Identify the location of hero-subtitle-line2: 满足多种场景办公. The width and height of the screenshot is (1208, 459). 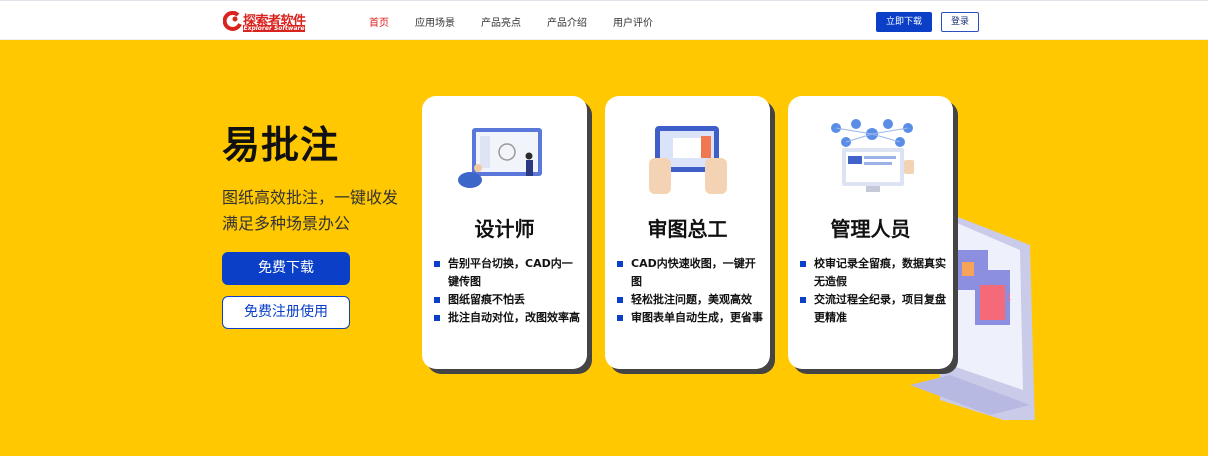
(286, 223).